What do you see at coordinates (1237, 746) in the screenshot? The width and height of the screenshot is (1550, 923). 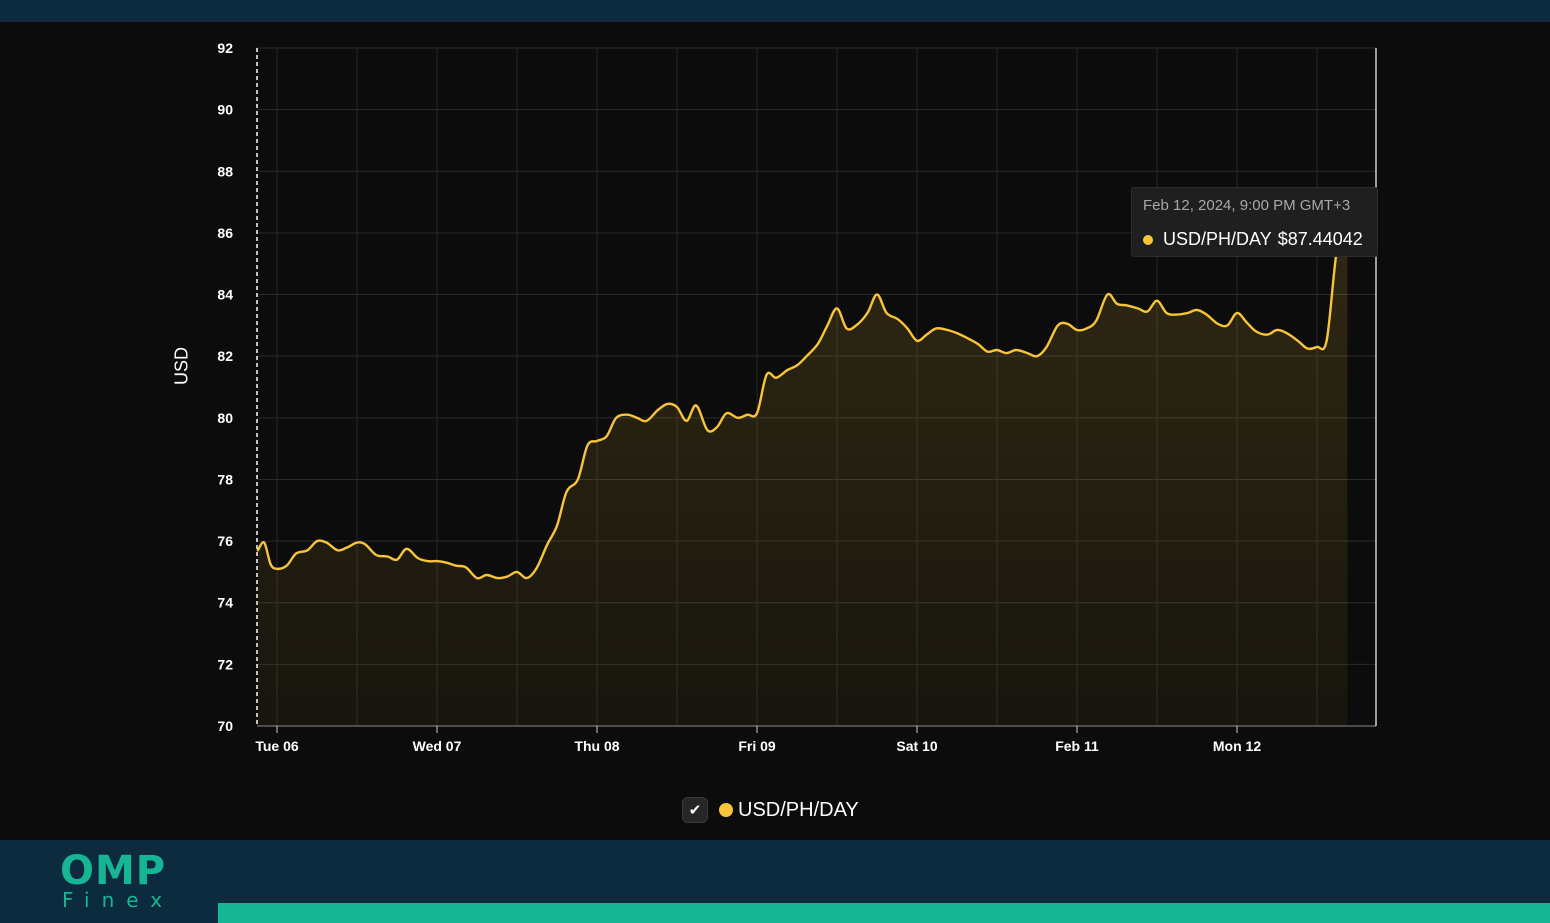 I see `x-tick-label: Mon 12` at bounding box center [1237, 746].